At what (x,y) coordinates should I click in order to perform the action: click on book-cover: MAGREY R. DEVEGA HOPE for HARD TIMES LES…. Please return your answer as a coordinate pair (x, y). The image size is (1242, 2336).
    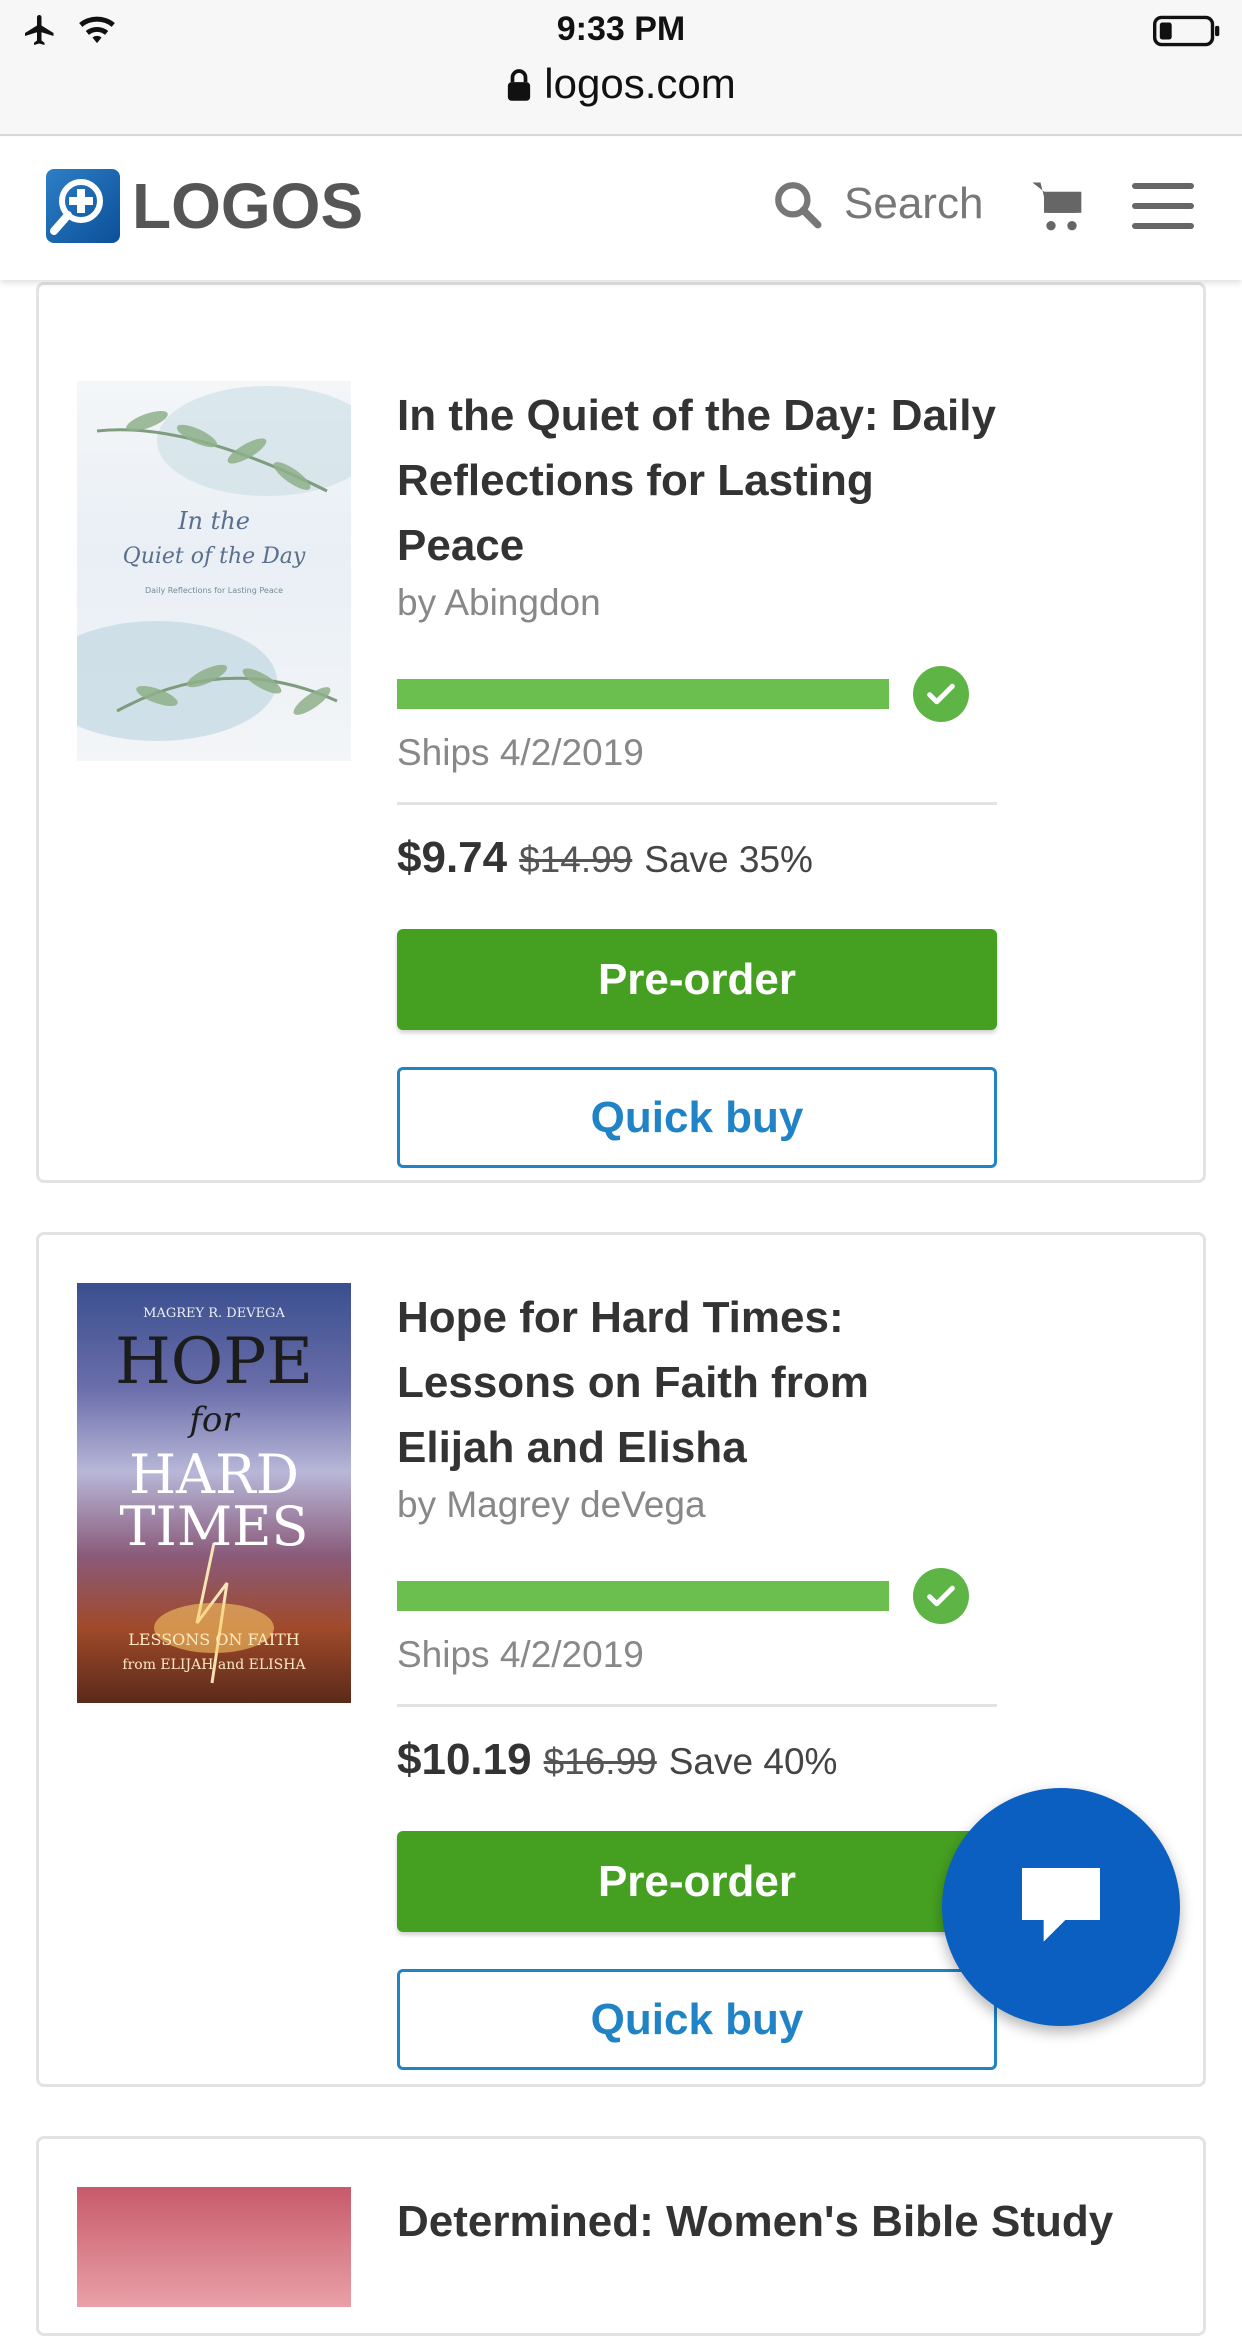
    Looking at the image, I should click on (214, 1493).